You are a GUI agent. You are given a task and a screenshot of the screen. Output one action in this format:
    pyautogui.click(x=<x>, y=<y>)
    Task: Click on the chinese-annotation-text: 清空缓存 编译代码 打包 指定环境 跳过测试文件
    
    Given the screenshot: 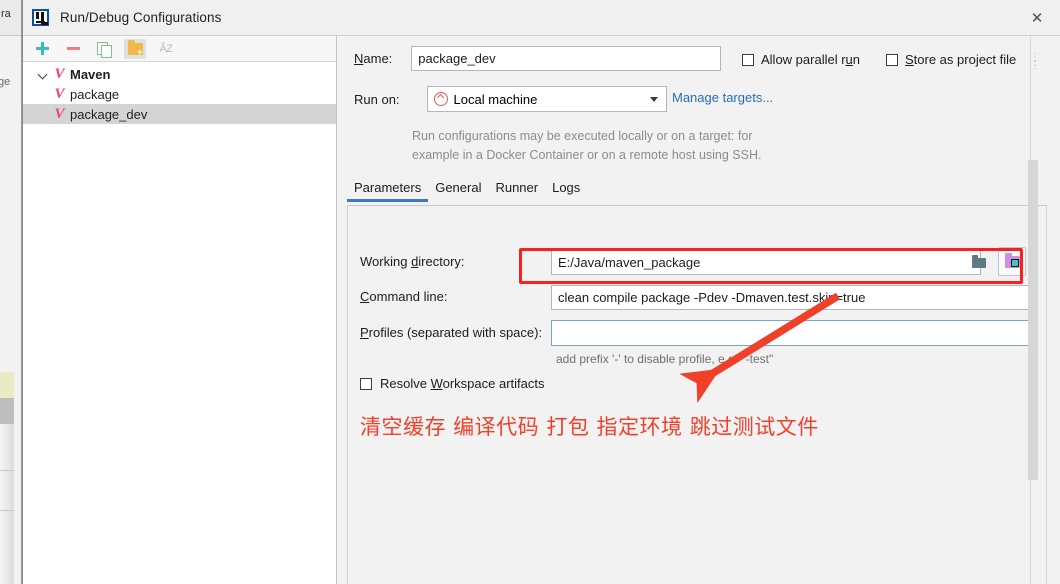 What is the action you would take?
    pyautogui.click(x=589, y=427)
    